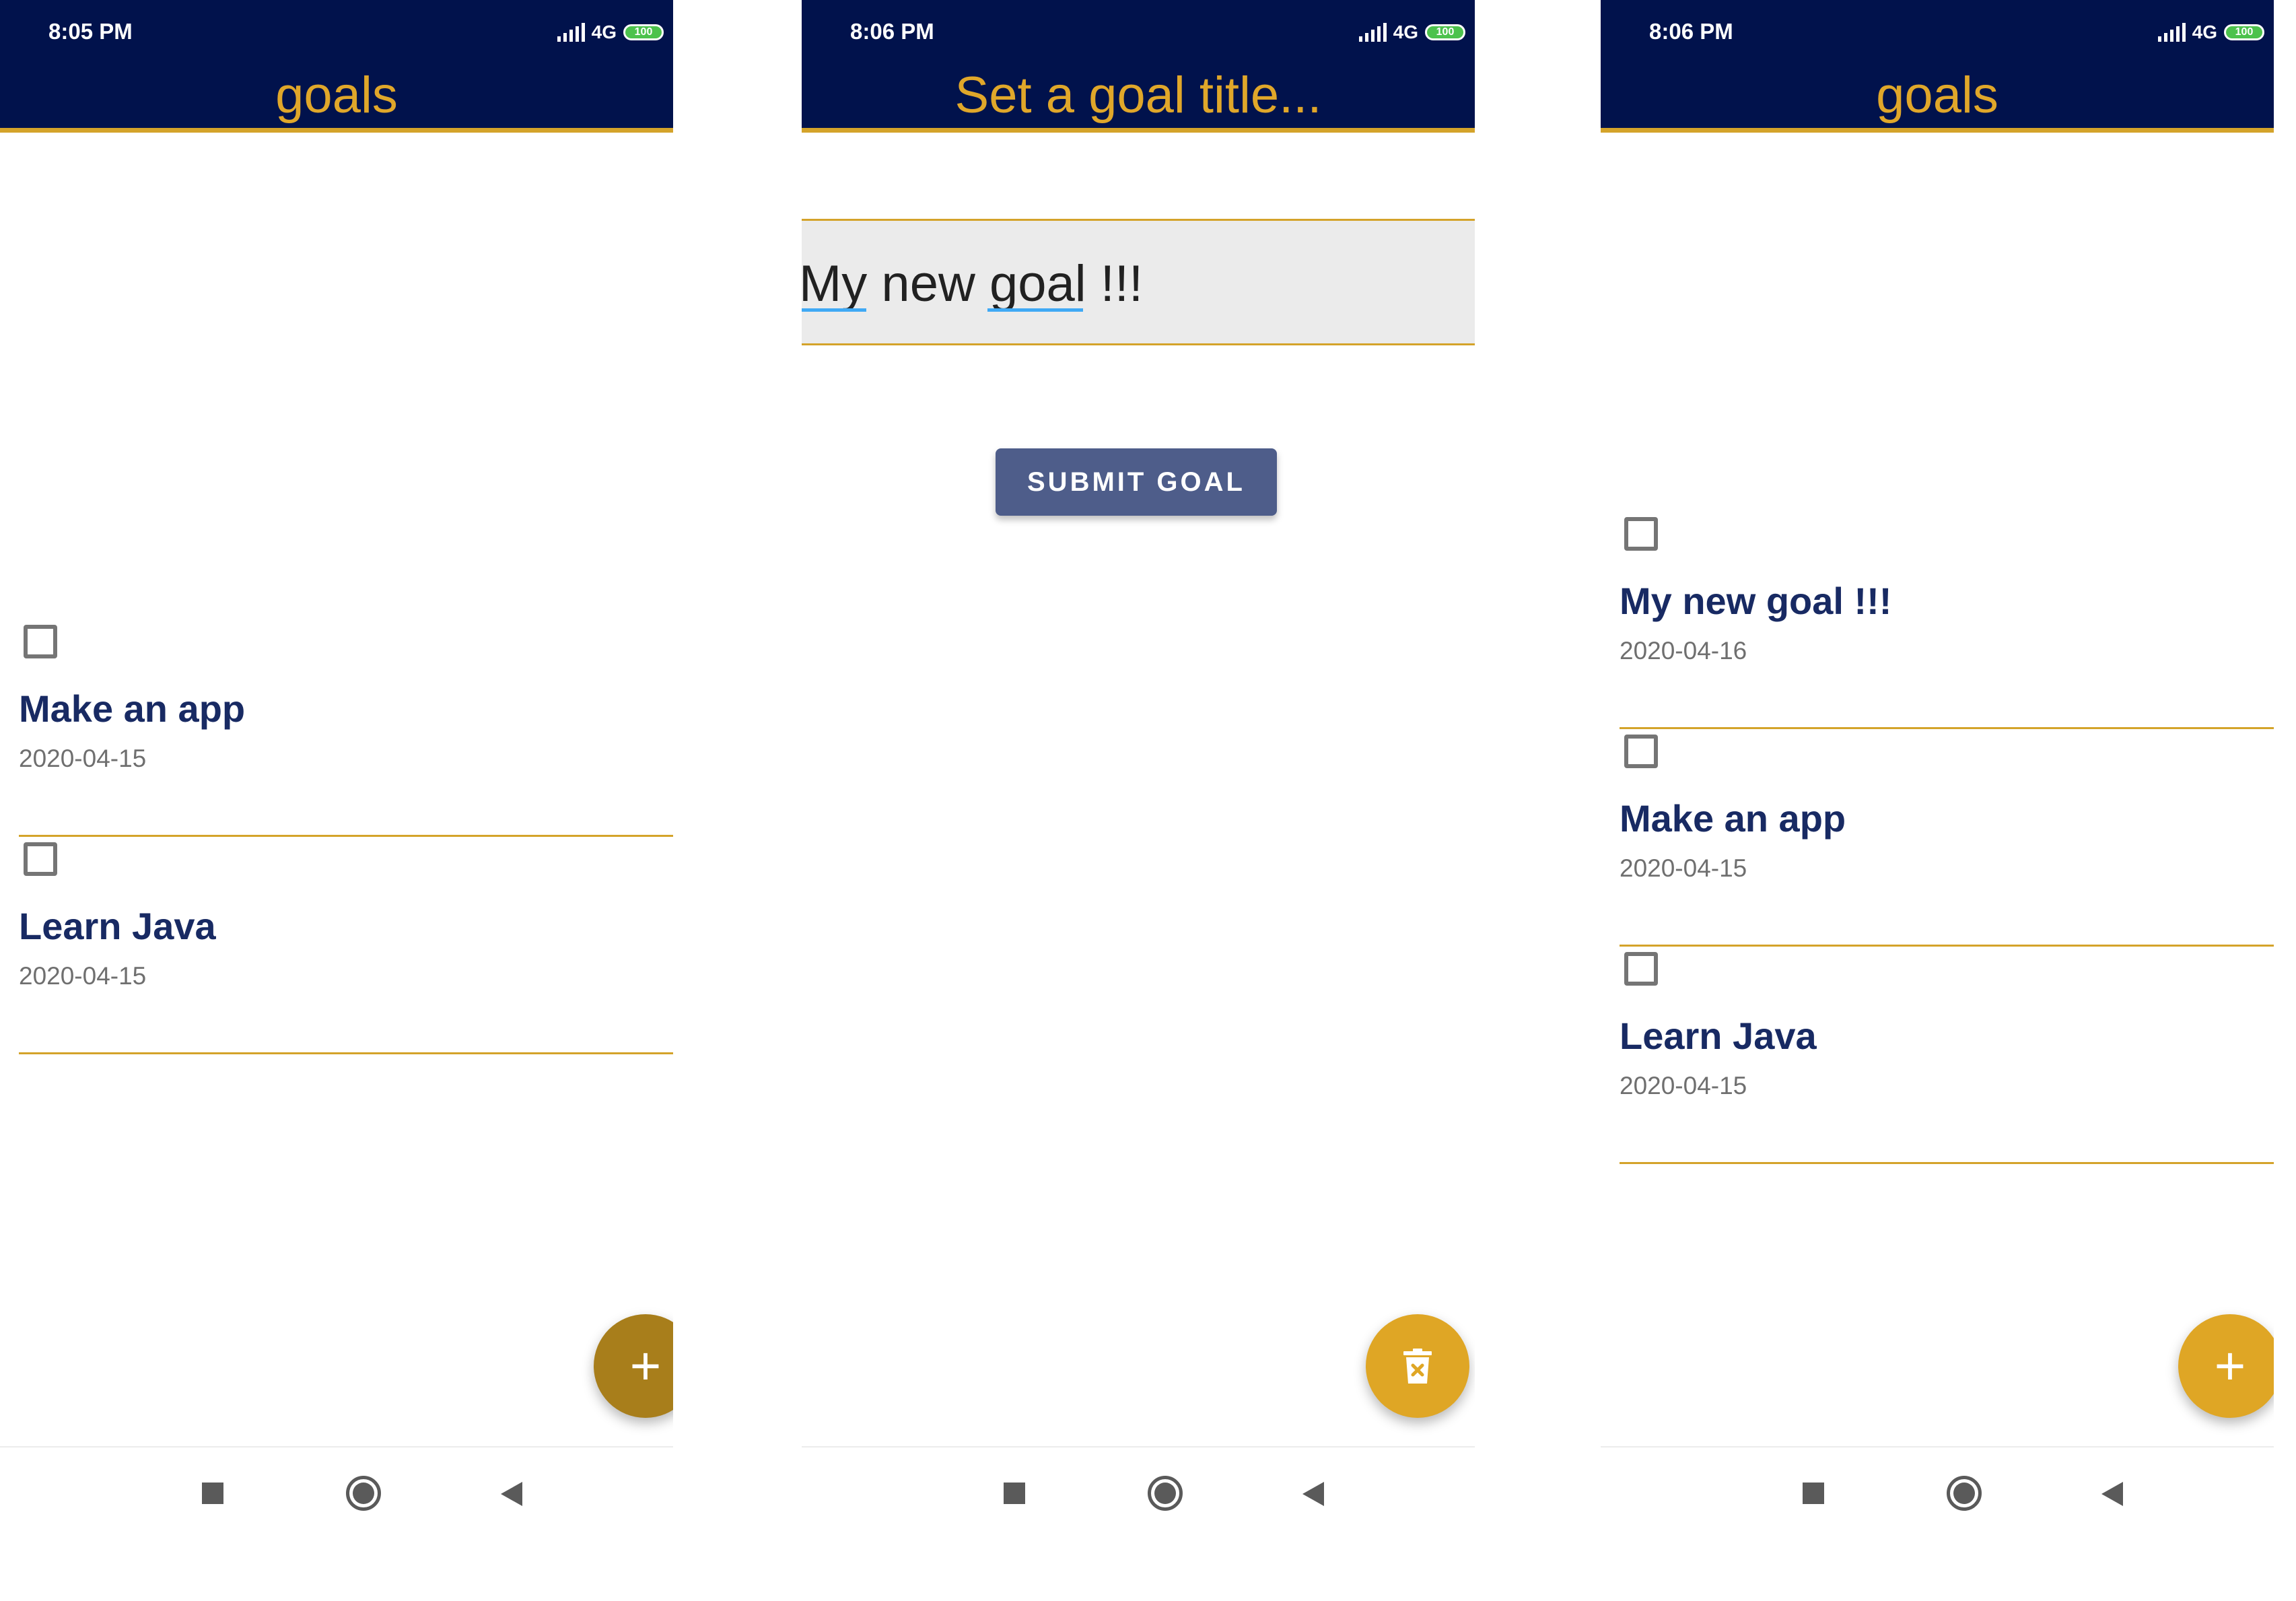 The height and width of the screenshot is (1601, 2296). Describe the element at coordinates (1136, 482) in the screenshot. I see `submit-goal-button: SUBMIT GOAL` at that location.